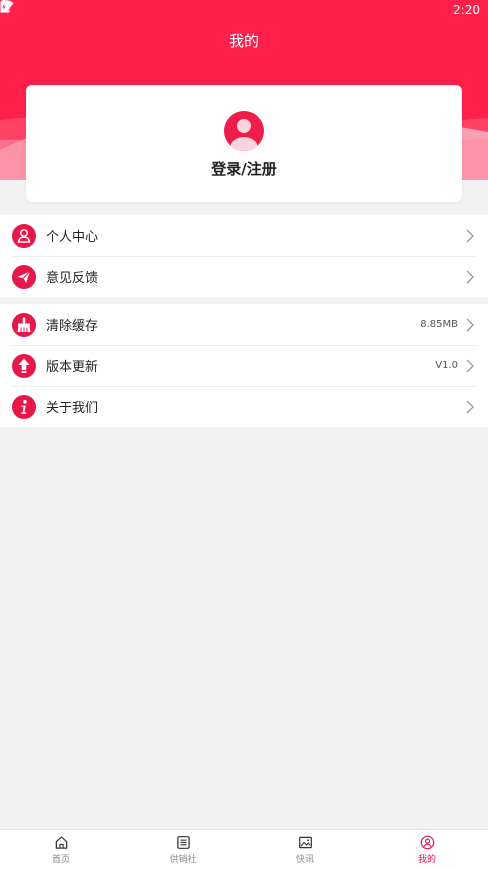 The width and height of the screenshot is (488, 869). I want to click on login-register-link: 登录/注册, so click(244, 168).